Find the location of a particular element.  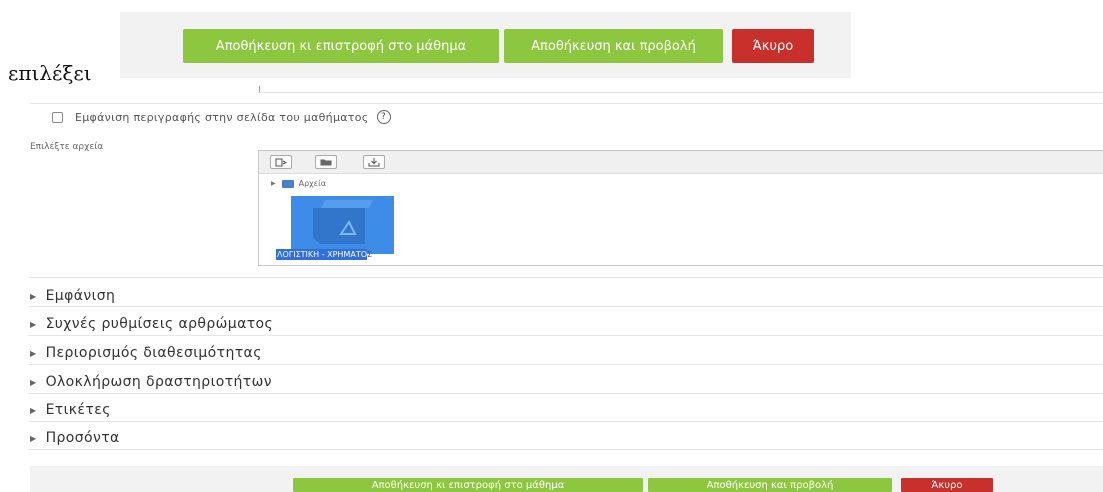

section-appearance: ▶ Εμφάνιση is located at coordinates (72, 296).